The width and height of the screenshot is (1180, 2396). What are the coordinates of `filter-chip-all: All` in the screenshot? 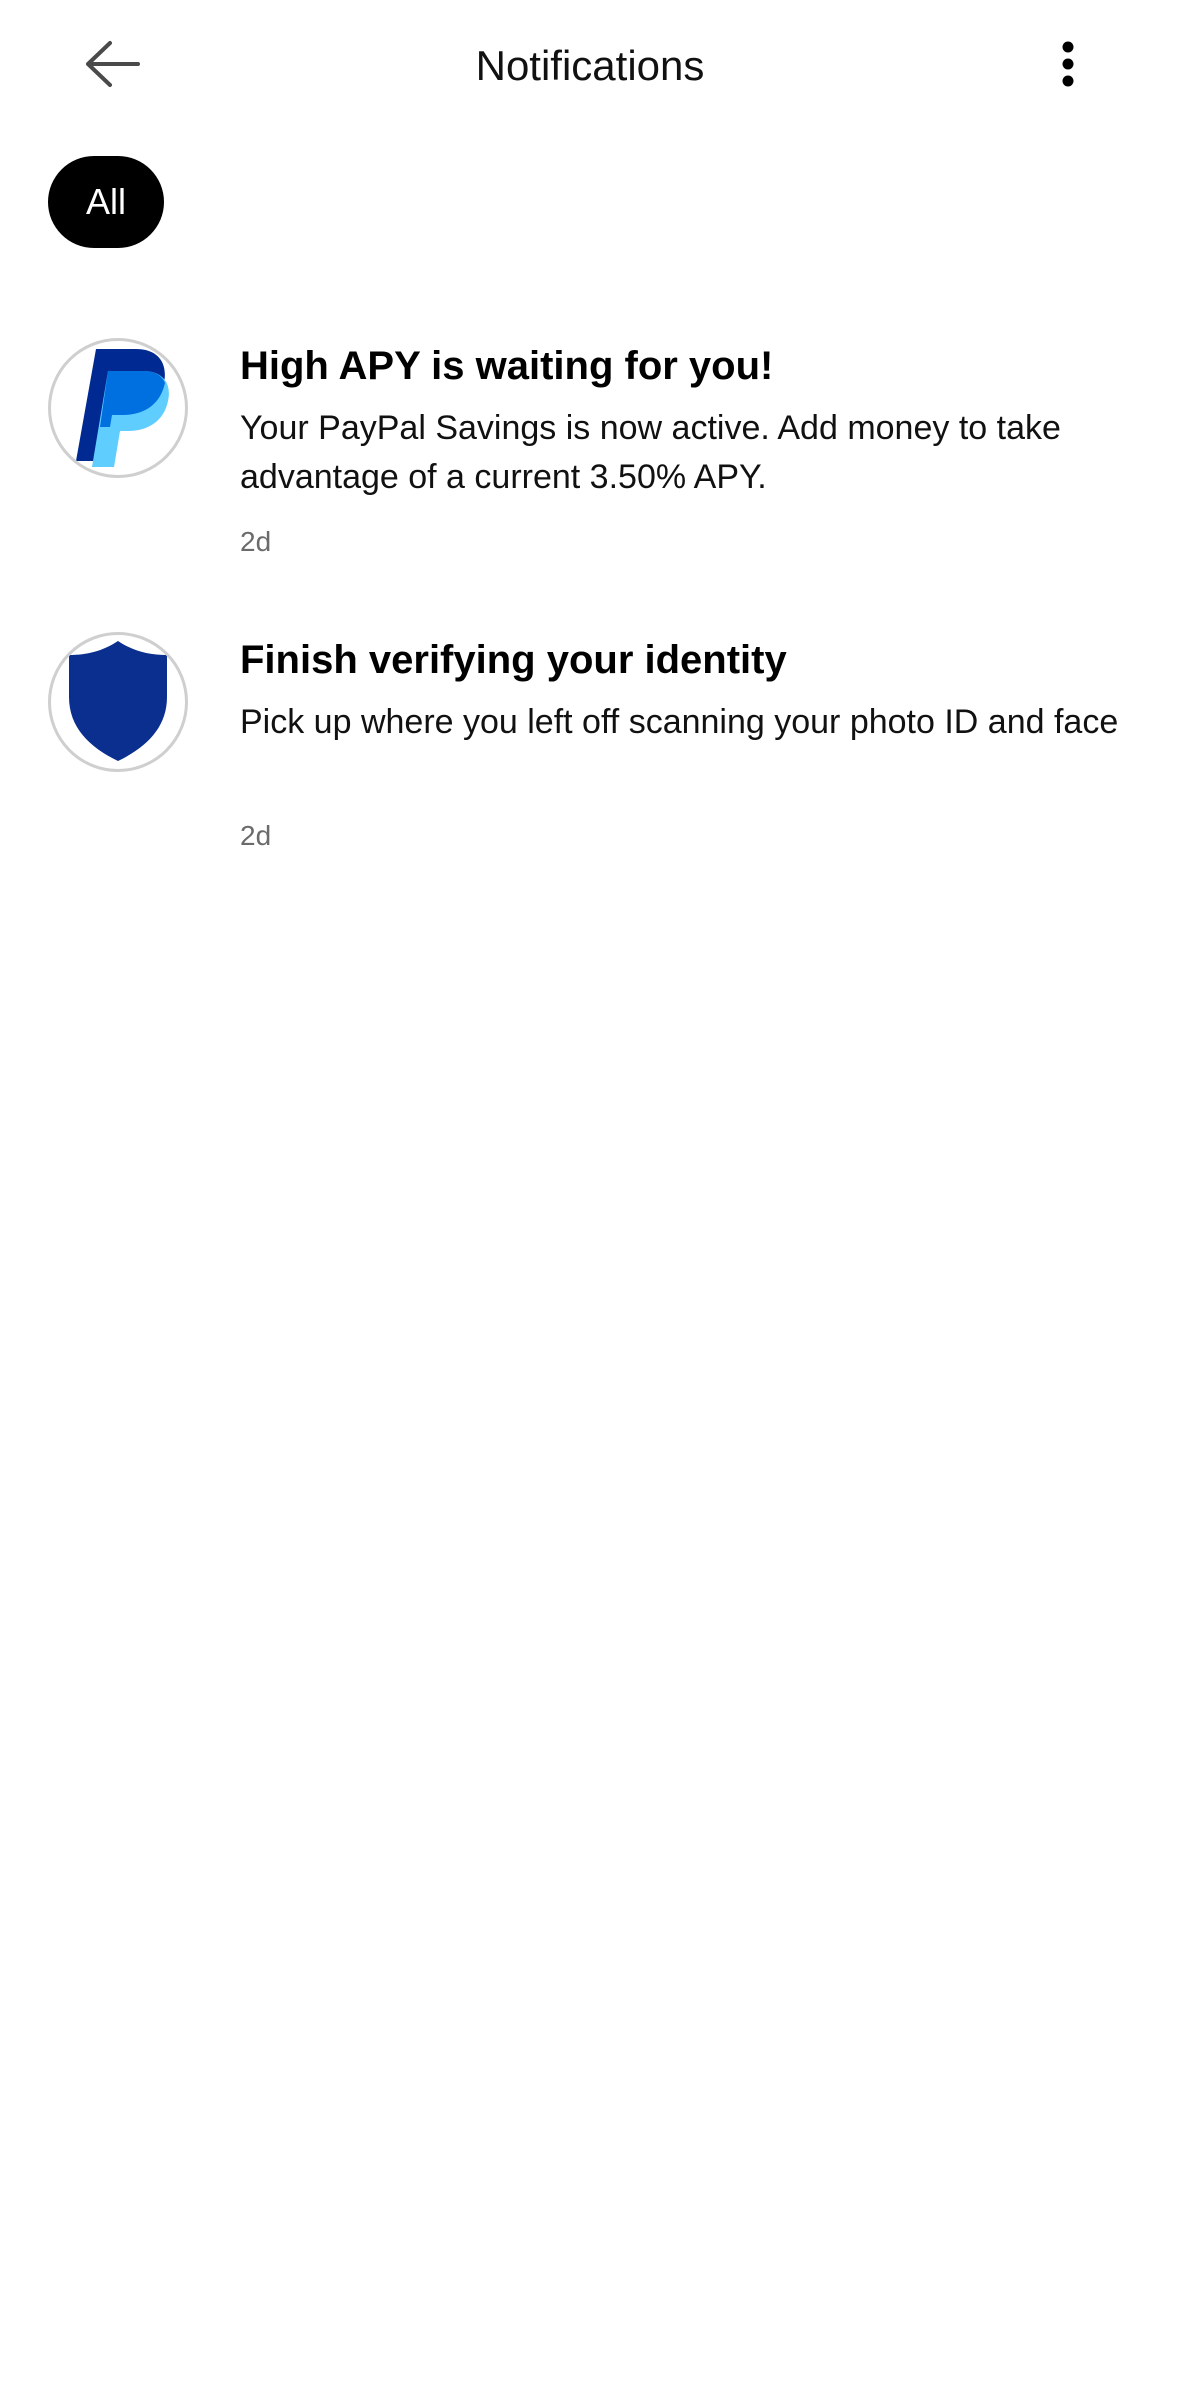 It's located at (106, 202).